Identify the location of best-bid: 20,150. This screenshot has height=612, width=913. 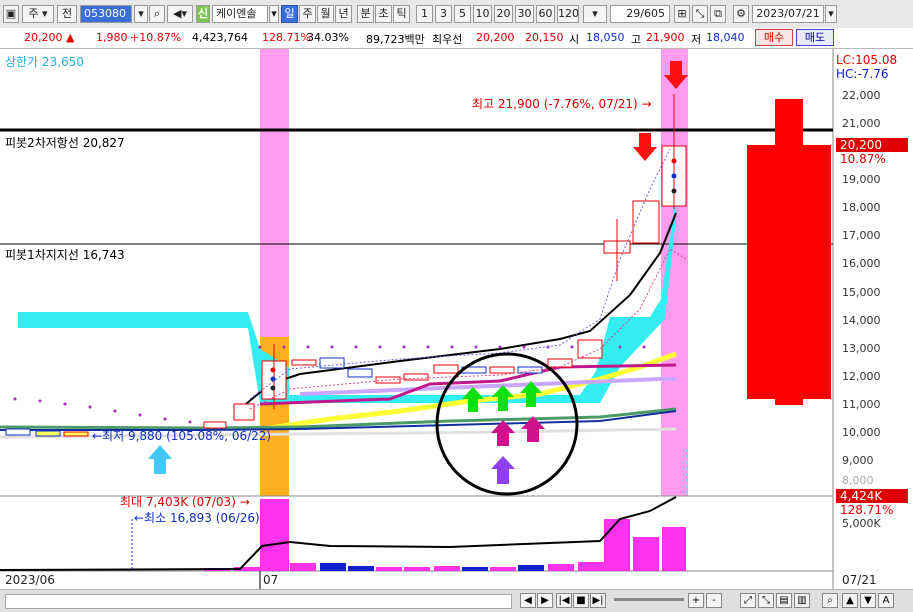
(544, 37).